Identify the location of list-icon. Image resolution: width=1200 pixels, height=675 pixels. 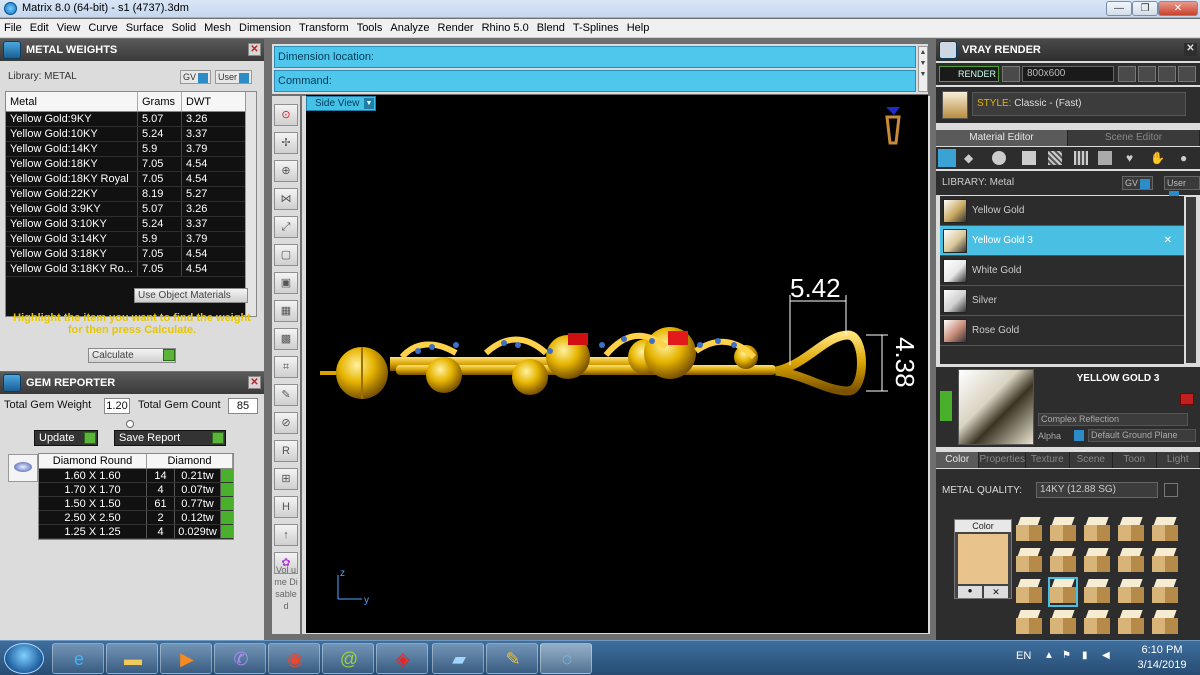
(1167, 74).